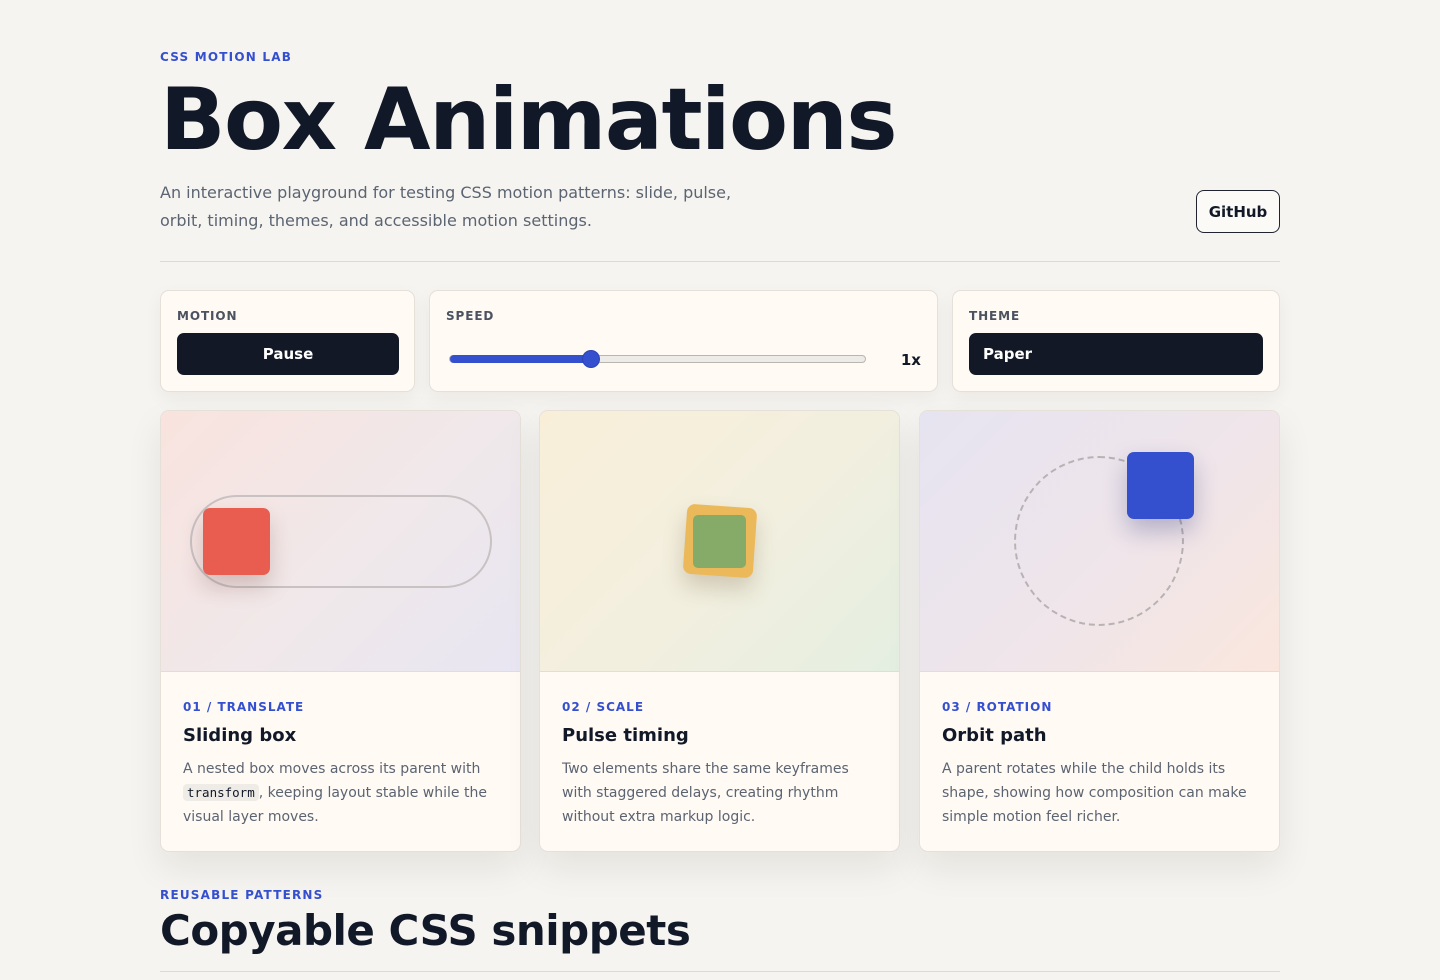 This screenshot has height=980, width=1440. What do you see at coordinates (657, 359) in the screenshot?
I see `speed-slider` at bounding box center [657, 359].